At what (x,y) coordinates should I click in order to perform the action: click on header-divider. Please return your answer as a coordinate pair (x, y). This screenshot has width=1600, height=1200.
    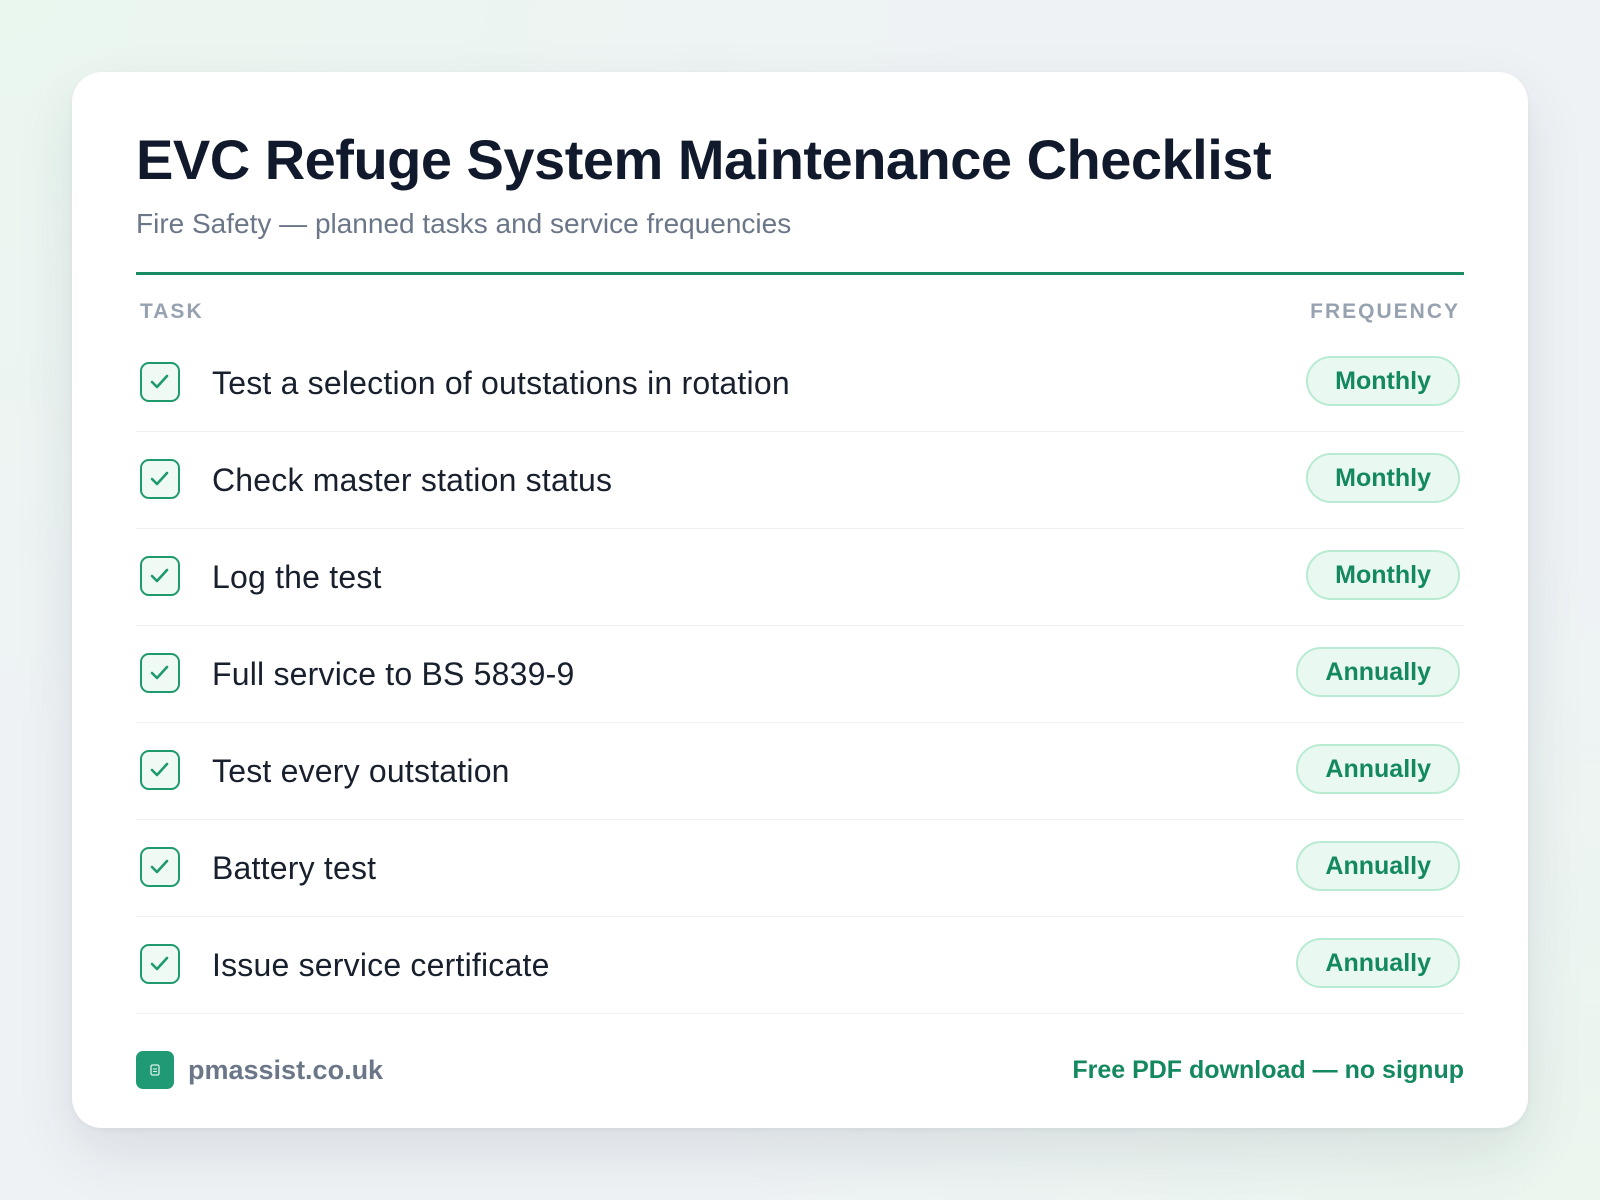
    Looking at the image, I should click on (800, 273).